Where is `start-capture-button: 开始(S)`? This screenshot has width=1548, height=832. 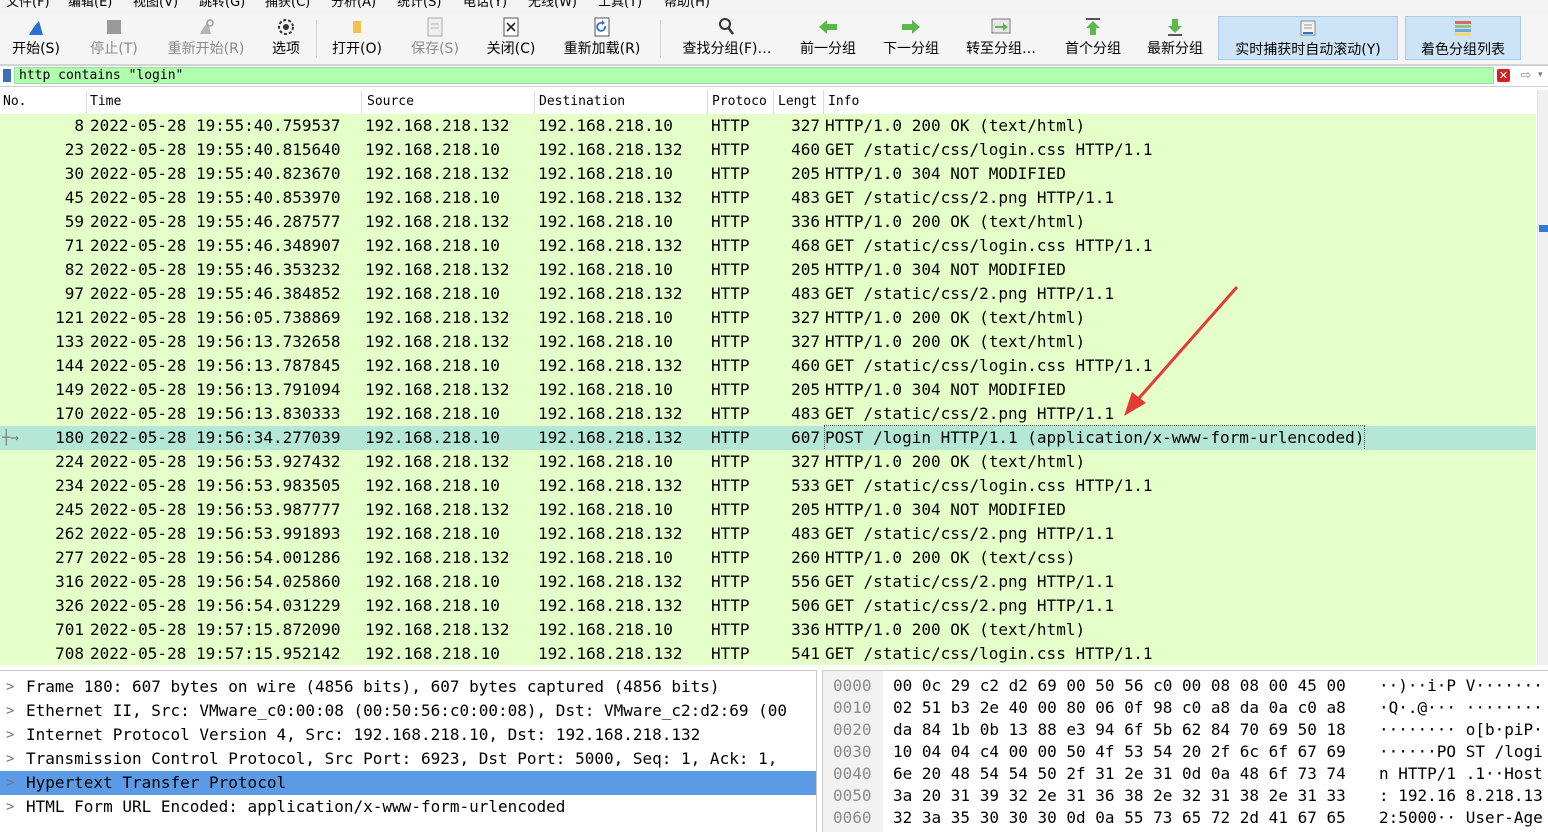
start-capture-button: 开始(S) is located at coordinates (36, 38).